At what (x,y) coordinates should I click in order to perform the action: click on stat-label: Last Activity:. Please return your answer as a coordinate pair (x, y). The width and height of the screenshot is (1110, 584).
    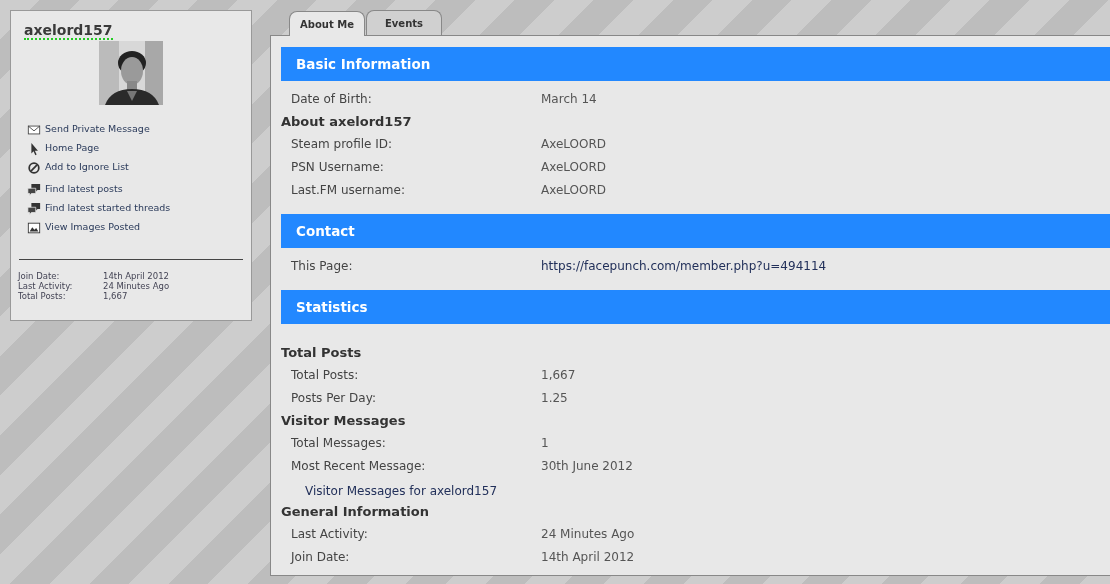
    Looking at the image, I should click on (46, 286).